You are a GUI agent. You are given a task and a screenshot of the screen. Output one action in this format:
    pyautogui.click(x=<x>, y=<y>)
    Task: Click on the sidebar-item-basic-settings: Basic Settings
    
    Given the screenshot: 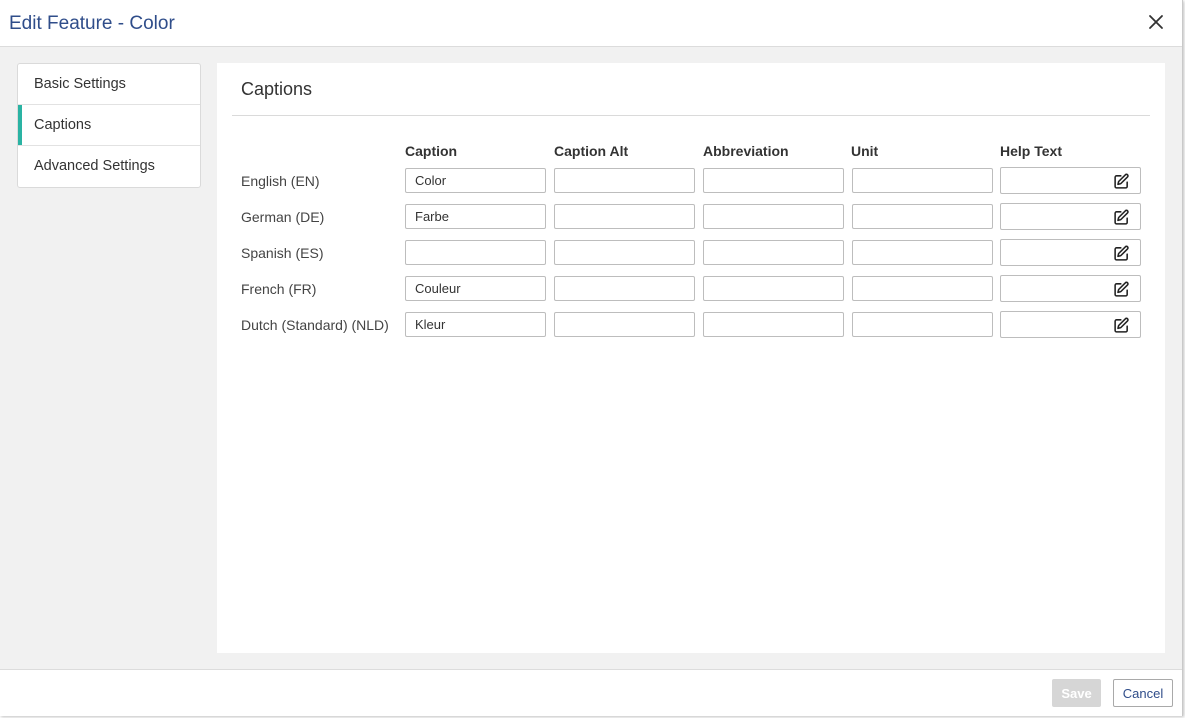 What is the action you would take?
    pyautogui.click(x=109, y=84)
    